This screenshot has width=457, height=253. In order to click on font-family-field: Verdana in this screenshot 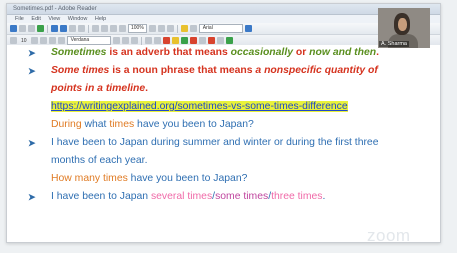, I will do `click(88, 40)`.